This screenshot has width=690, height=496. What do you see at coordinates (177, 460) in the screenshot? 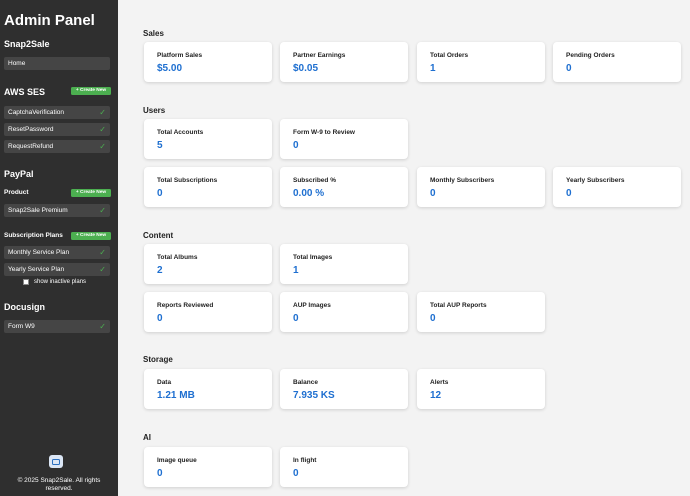
I see `stat-label: Image queue` at bounding box center [177, 460].